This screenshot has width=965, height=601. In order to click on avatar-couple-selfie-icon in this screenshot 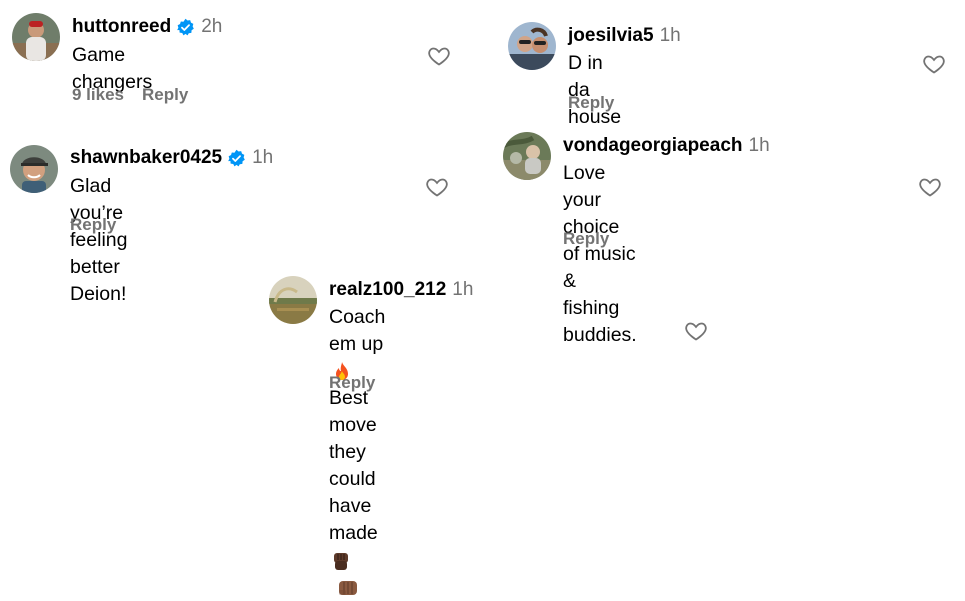, I will do `click(532, 46)`.